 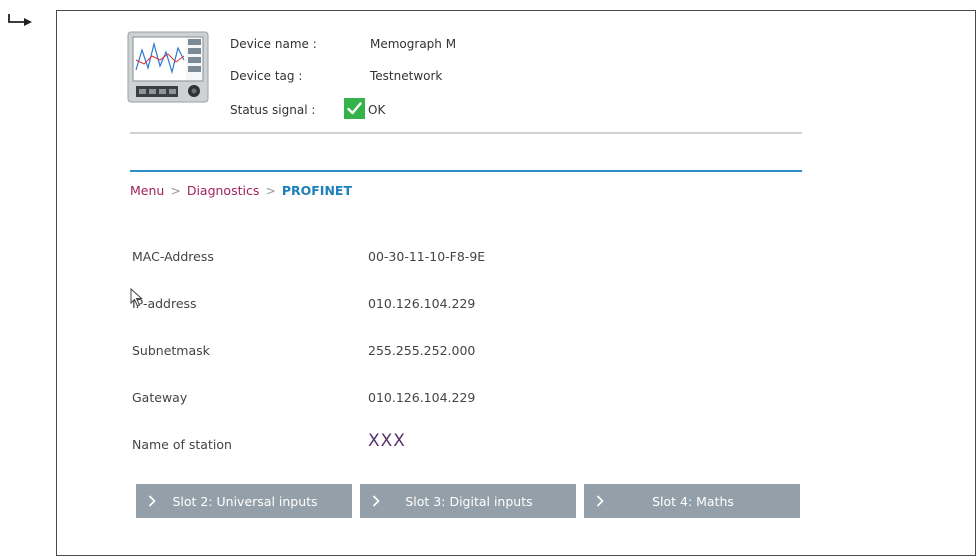 I want to click on device-tag-value: Testnetwork, so click(x=406, y=76).